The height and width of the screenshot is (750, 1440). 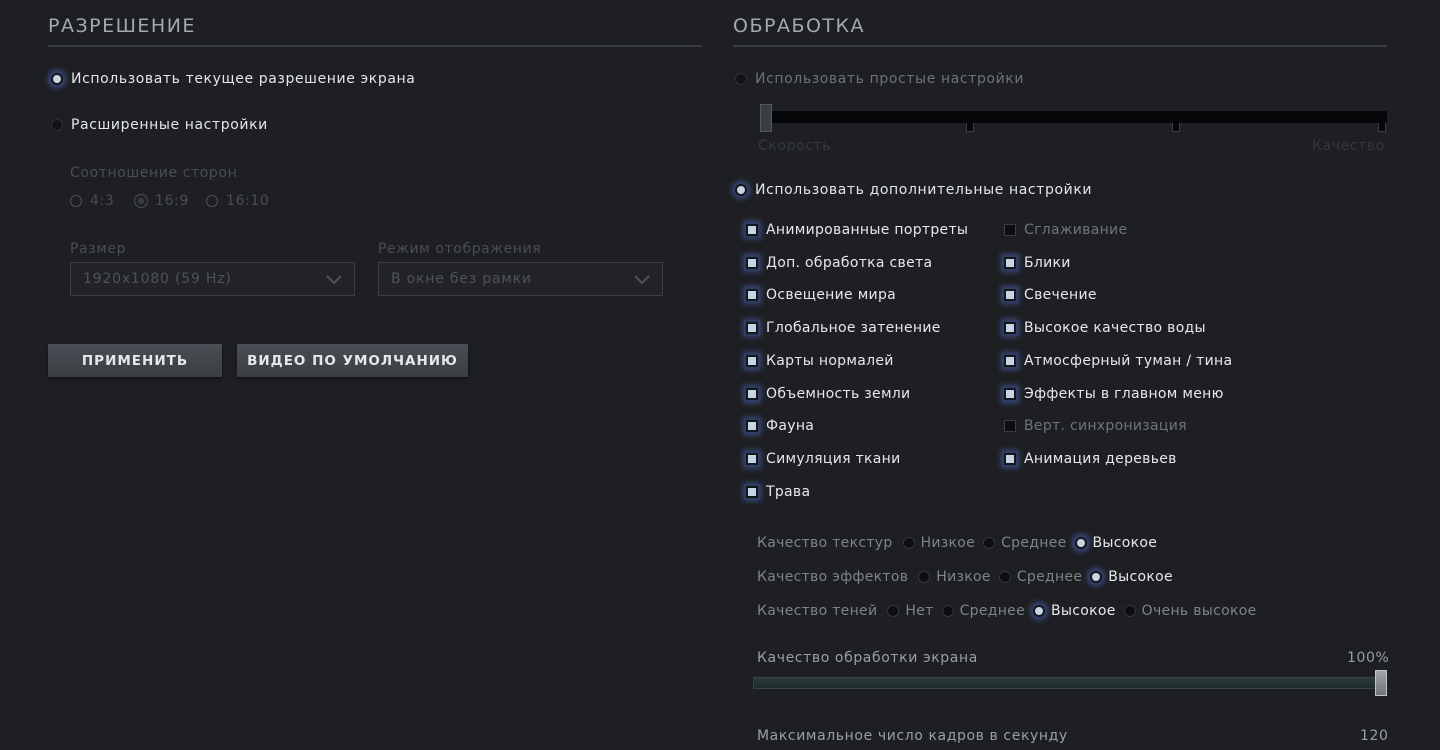 I want to click on checkbox-label: Трава, so click(x=788, y=491).